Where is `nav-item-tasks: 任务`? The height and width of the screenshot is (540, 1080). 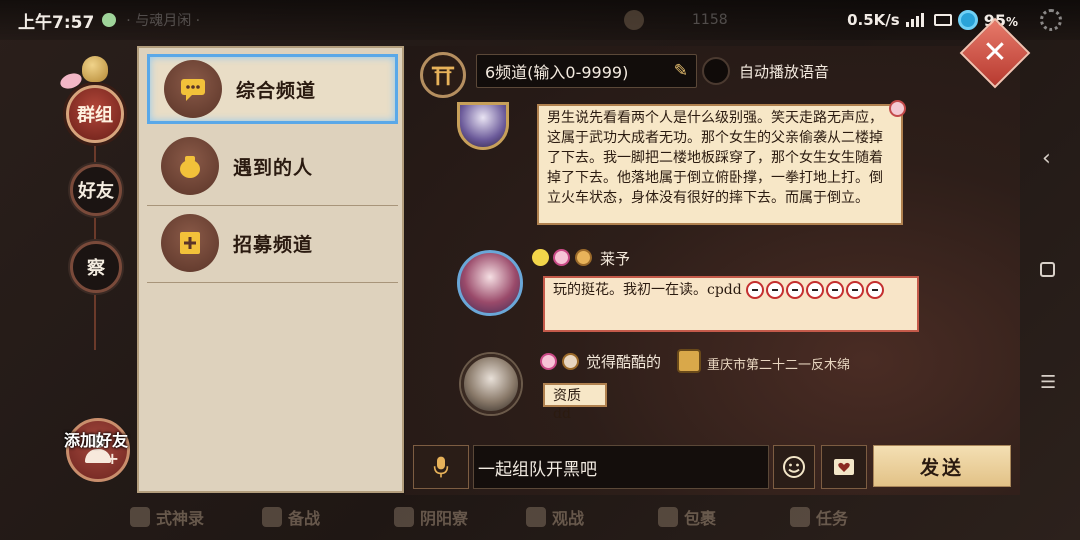
nav-item-tasks: 任务 is located at coordinates (856, 517).